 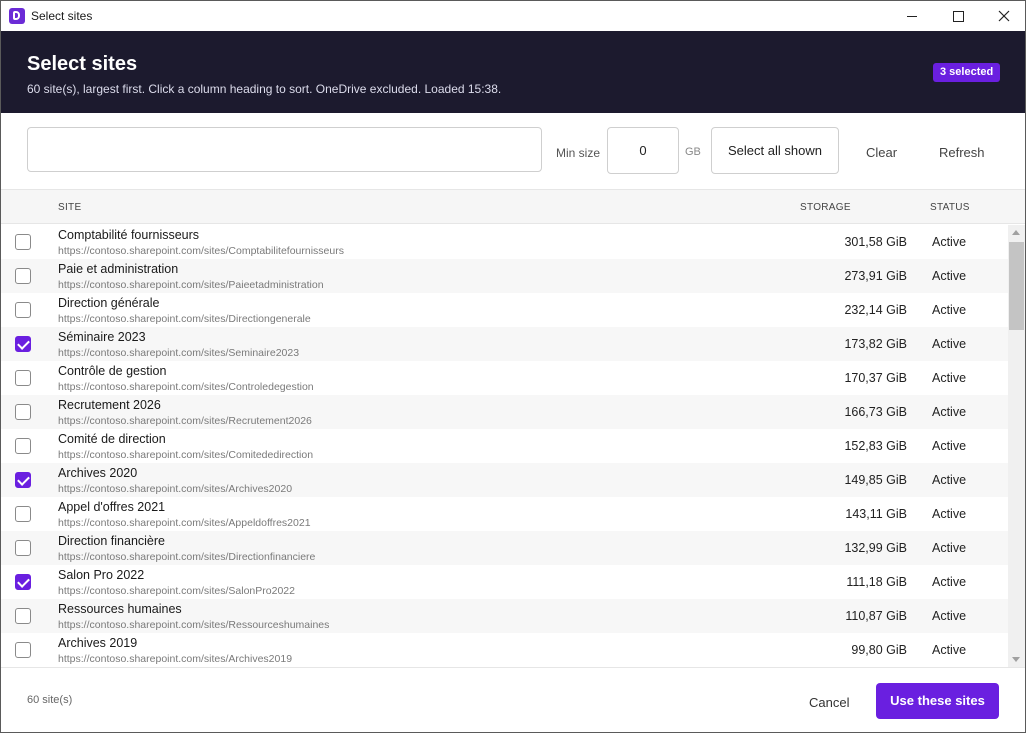 I want to click on close-button, so click(x=1003, y=16).